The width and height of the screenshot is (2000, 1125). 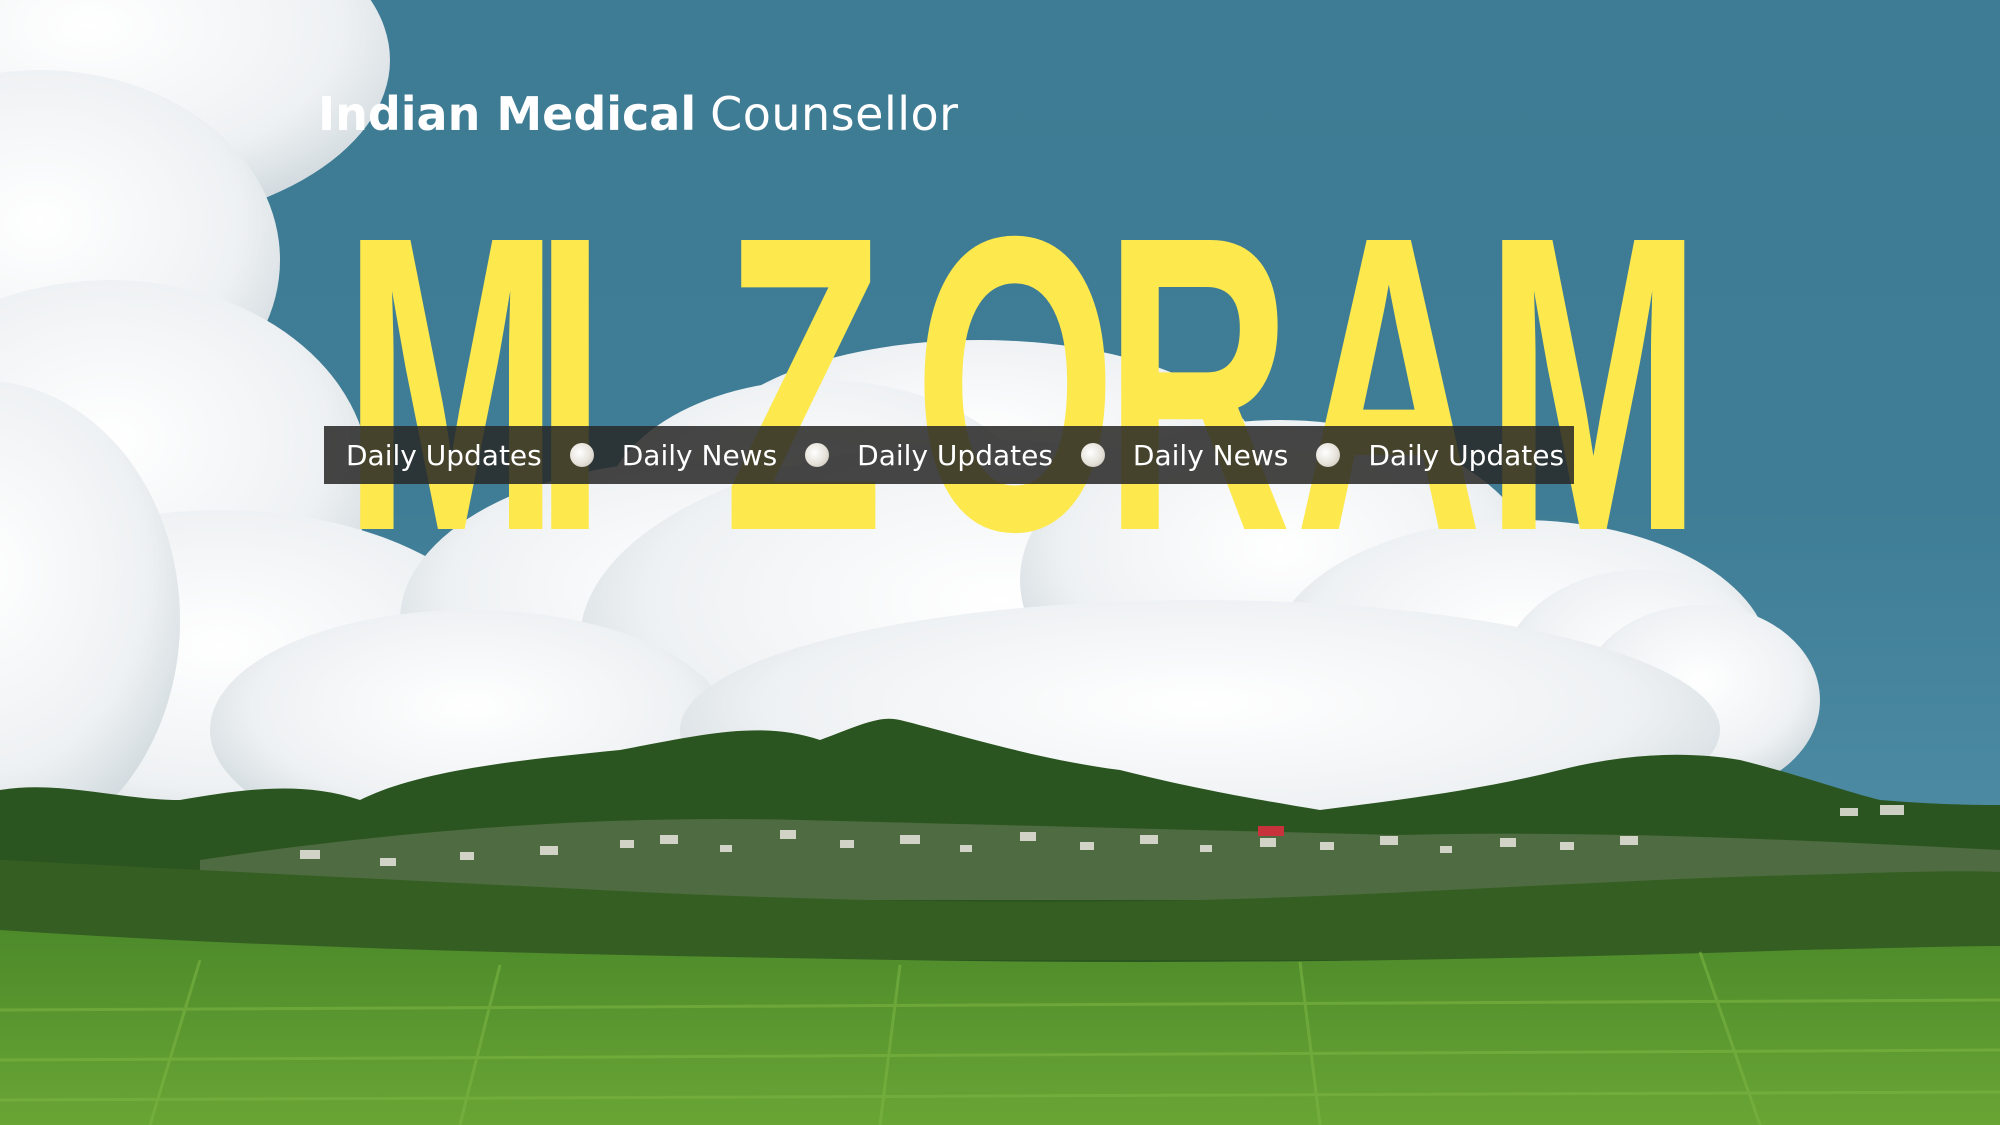 What do you see at coordinates (1015, 384) in the screenshot?
I see `headline-letter: O` at bounding box center [1015, 384].